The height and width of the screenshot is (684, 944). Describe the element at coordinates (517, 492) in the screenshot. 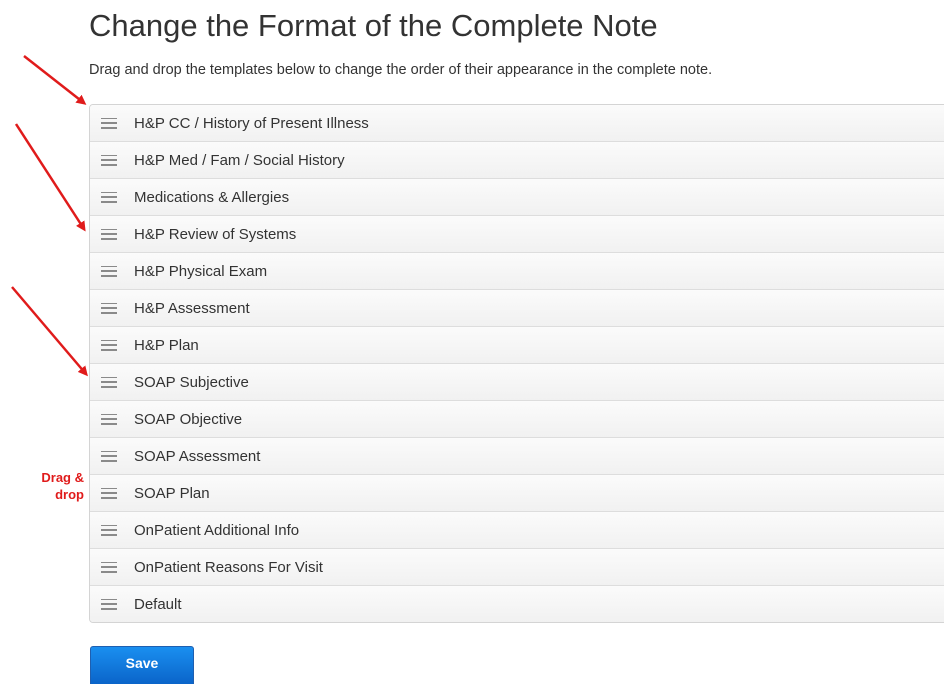

I see `template-item: SOAP Plan` at that location.